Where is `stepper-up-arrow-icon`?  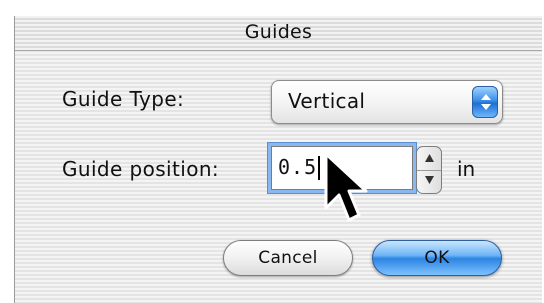 stepper-up-arrow-icon is located at coordinates (429, 158).